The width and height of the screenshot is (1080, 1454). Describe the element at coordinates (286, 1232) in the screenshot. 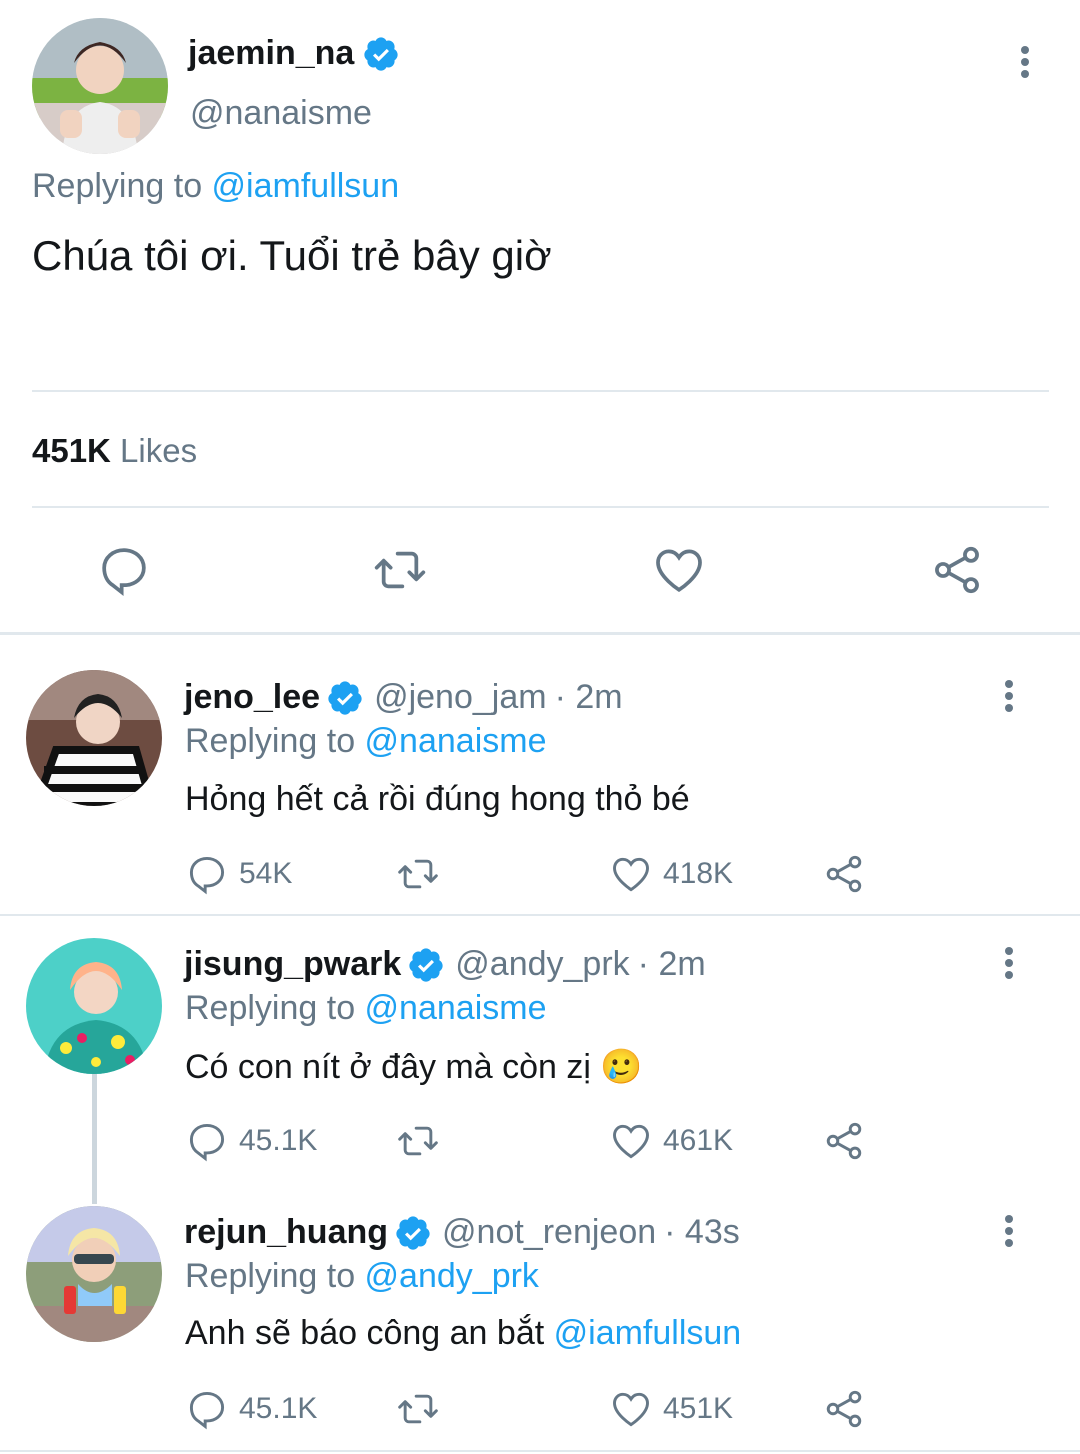

I see `reply-user-name: rejun_huang` at that location.